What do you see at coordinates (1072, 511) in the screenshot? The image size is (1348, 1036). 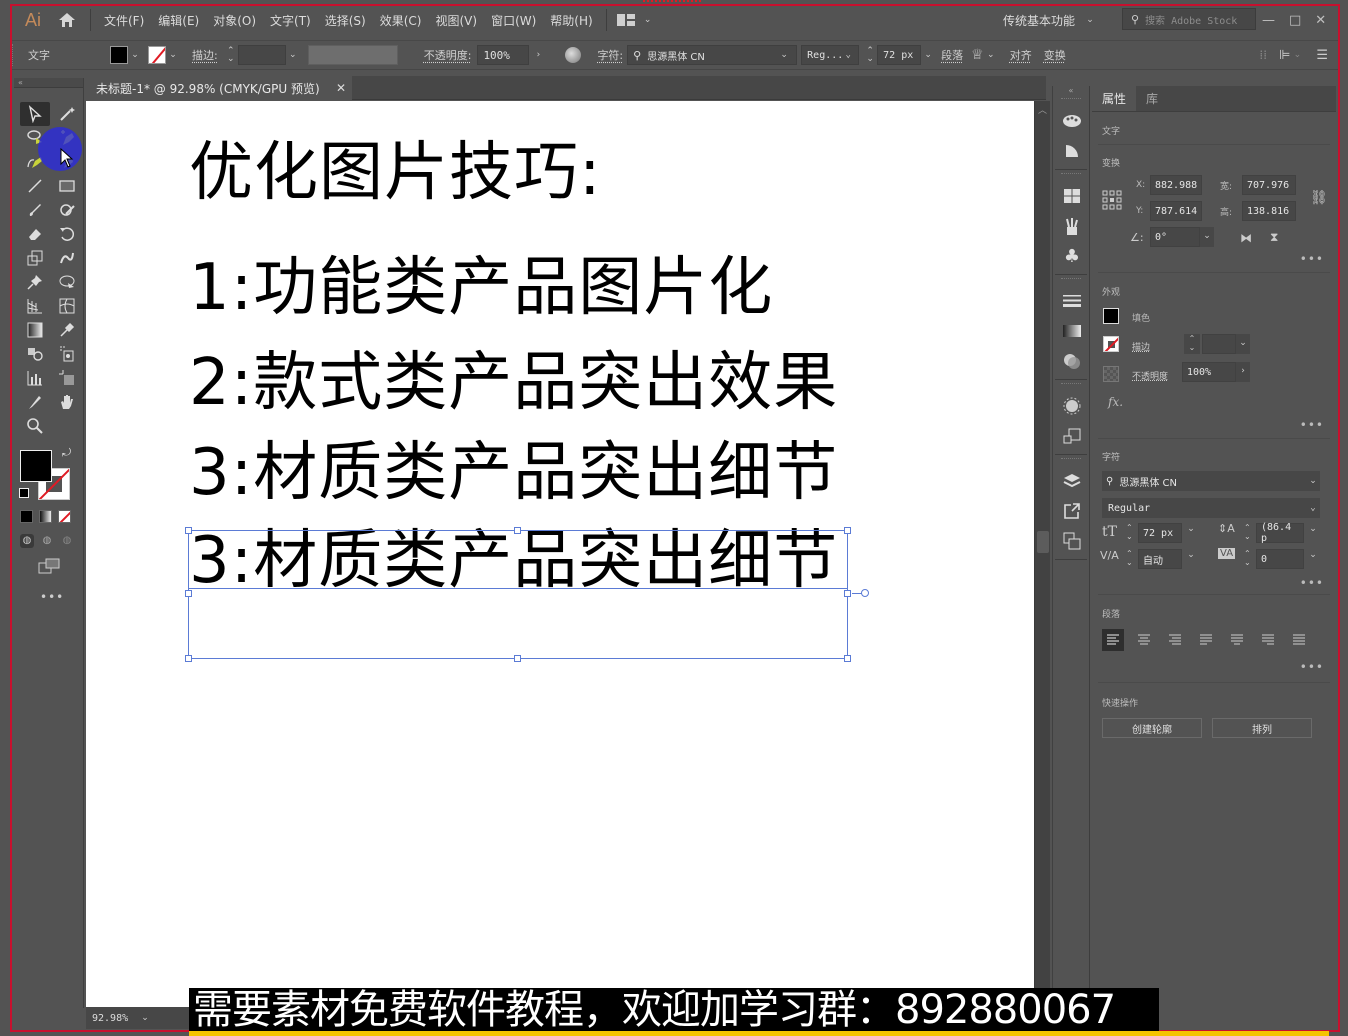 I see `asset-export-panel-icon` at bounding box center [1072, 511].